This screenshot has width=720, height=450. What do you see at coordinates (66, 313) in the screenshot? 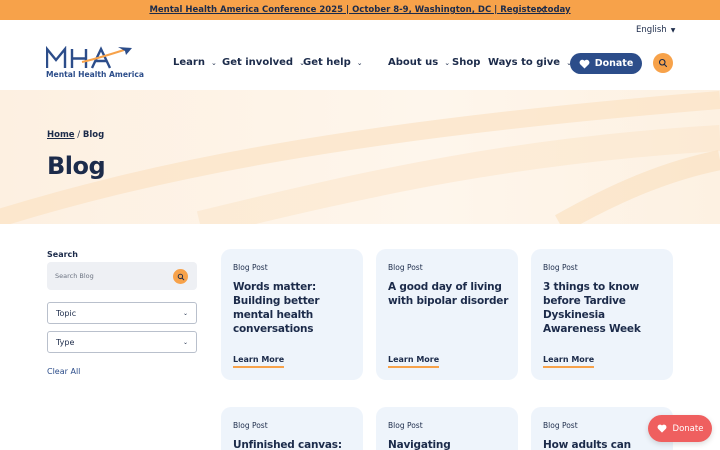
I see `topic-select-label: Topic` at bounding box center [66, 313].